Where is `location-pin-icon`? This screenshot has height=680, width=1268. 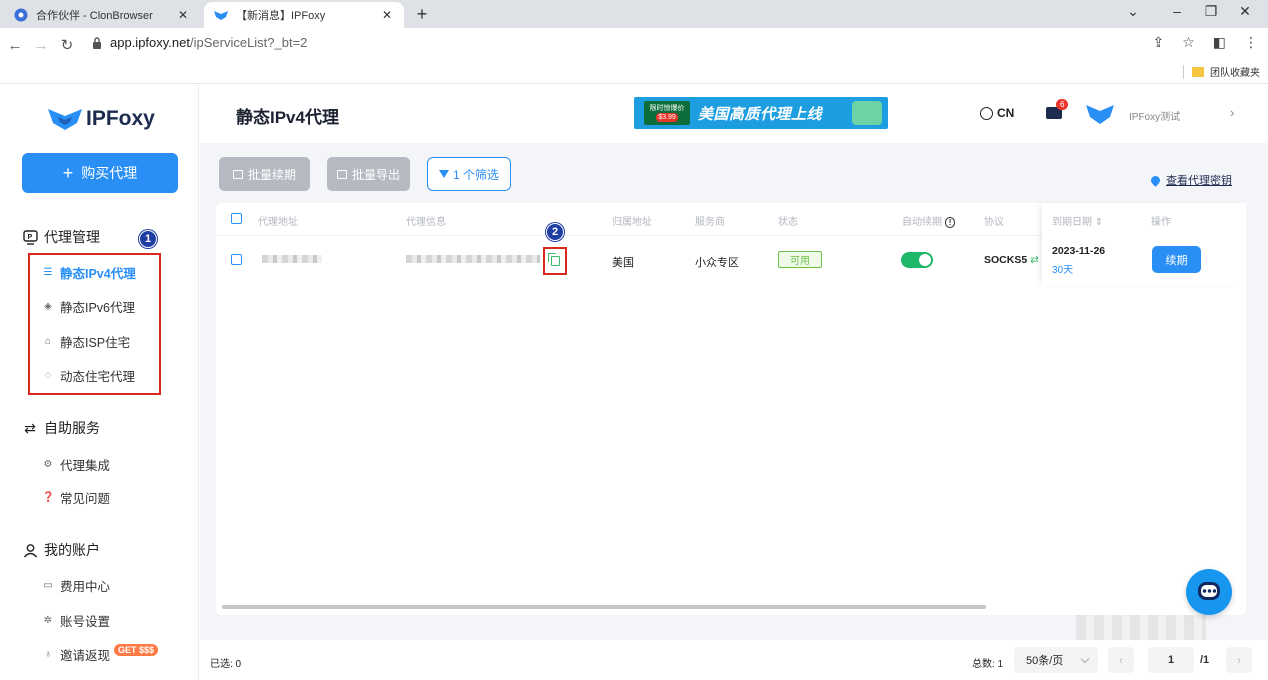
location-pin-icon is located at coordinates (1155, 180).